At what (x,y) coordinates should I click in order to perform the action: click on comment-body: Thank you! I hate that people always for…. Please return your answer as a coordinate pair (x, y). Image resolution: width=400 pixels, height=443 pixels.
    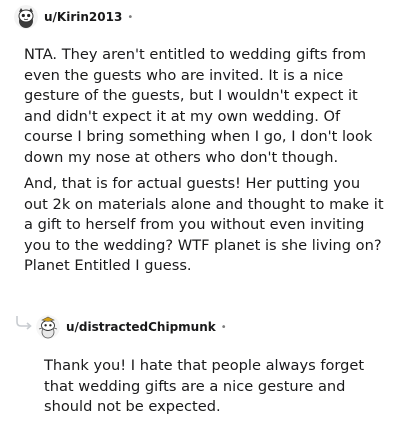
    Looking at the image, I should click on (214, 387).